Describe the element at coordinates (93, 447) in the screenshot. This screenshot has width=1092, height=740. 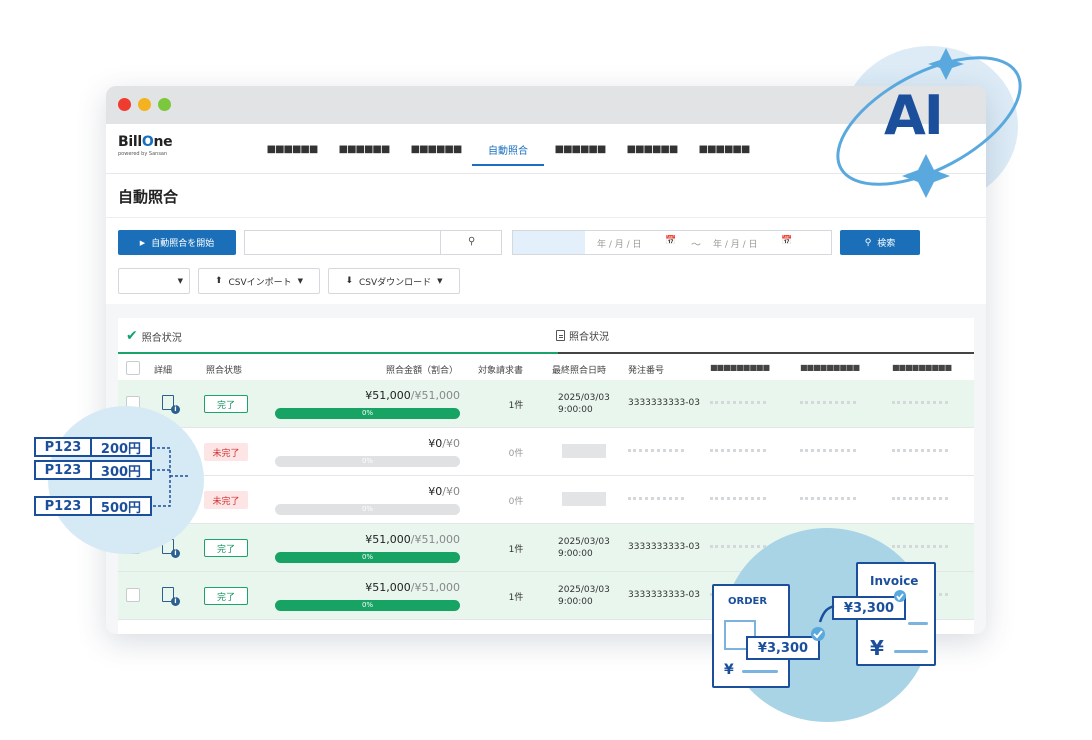
I see `purchase-tag-1: P123 200円` at that location.